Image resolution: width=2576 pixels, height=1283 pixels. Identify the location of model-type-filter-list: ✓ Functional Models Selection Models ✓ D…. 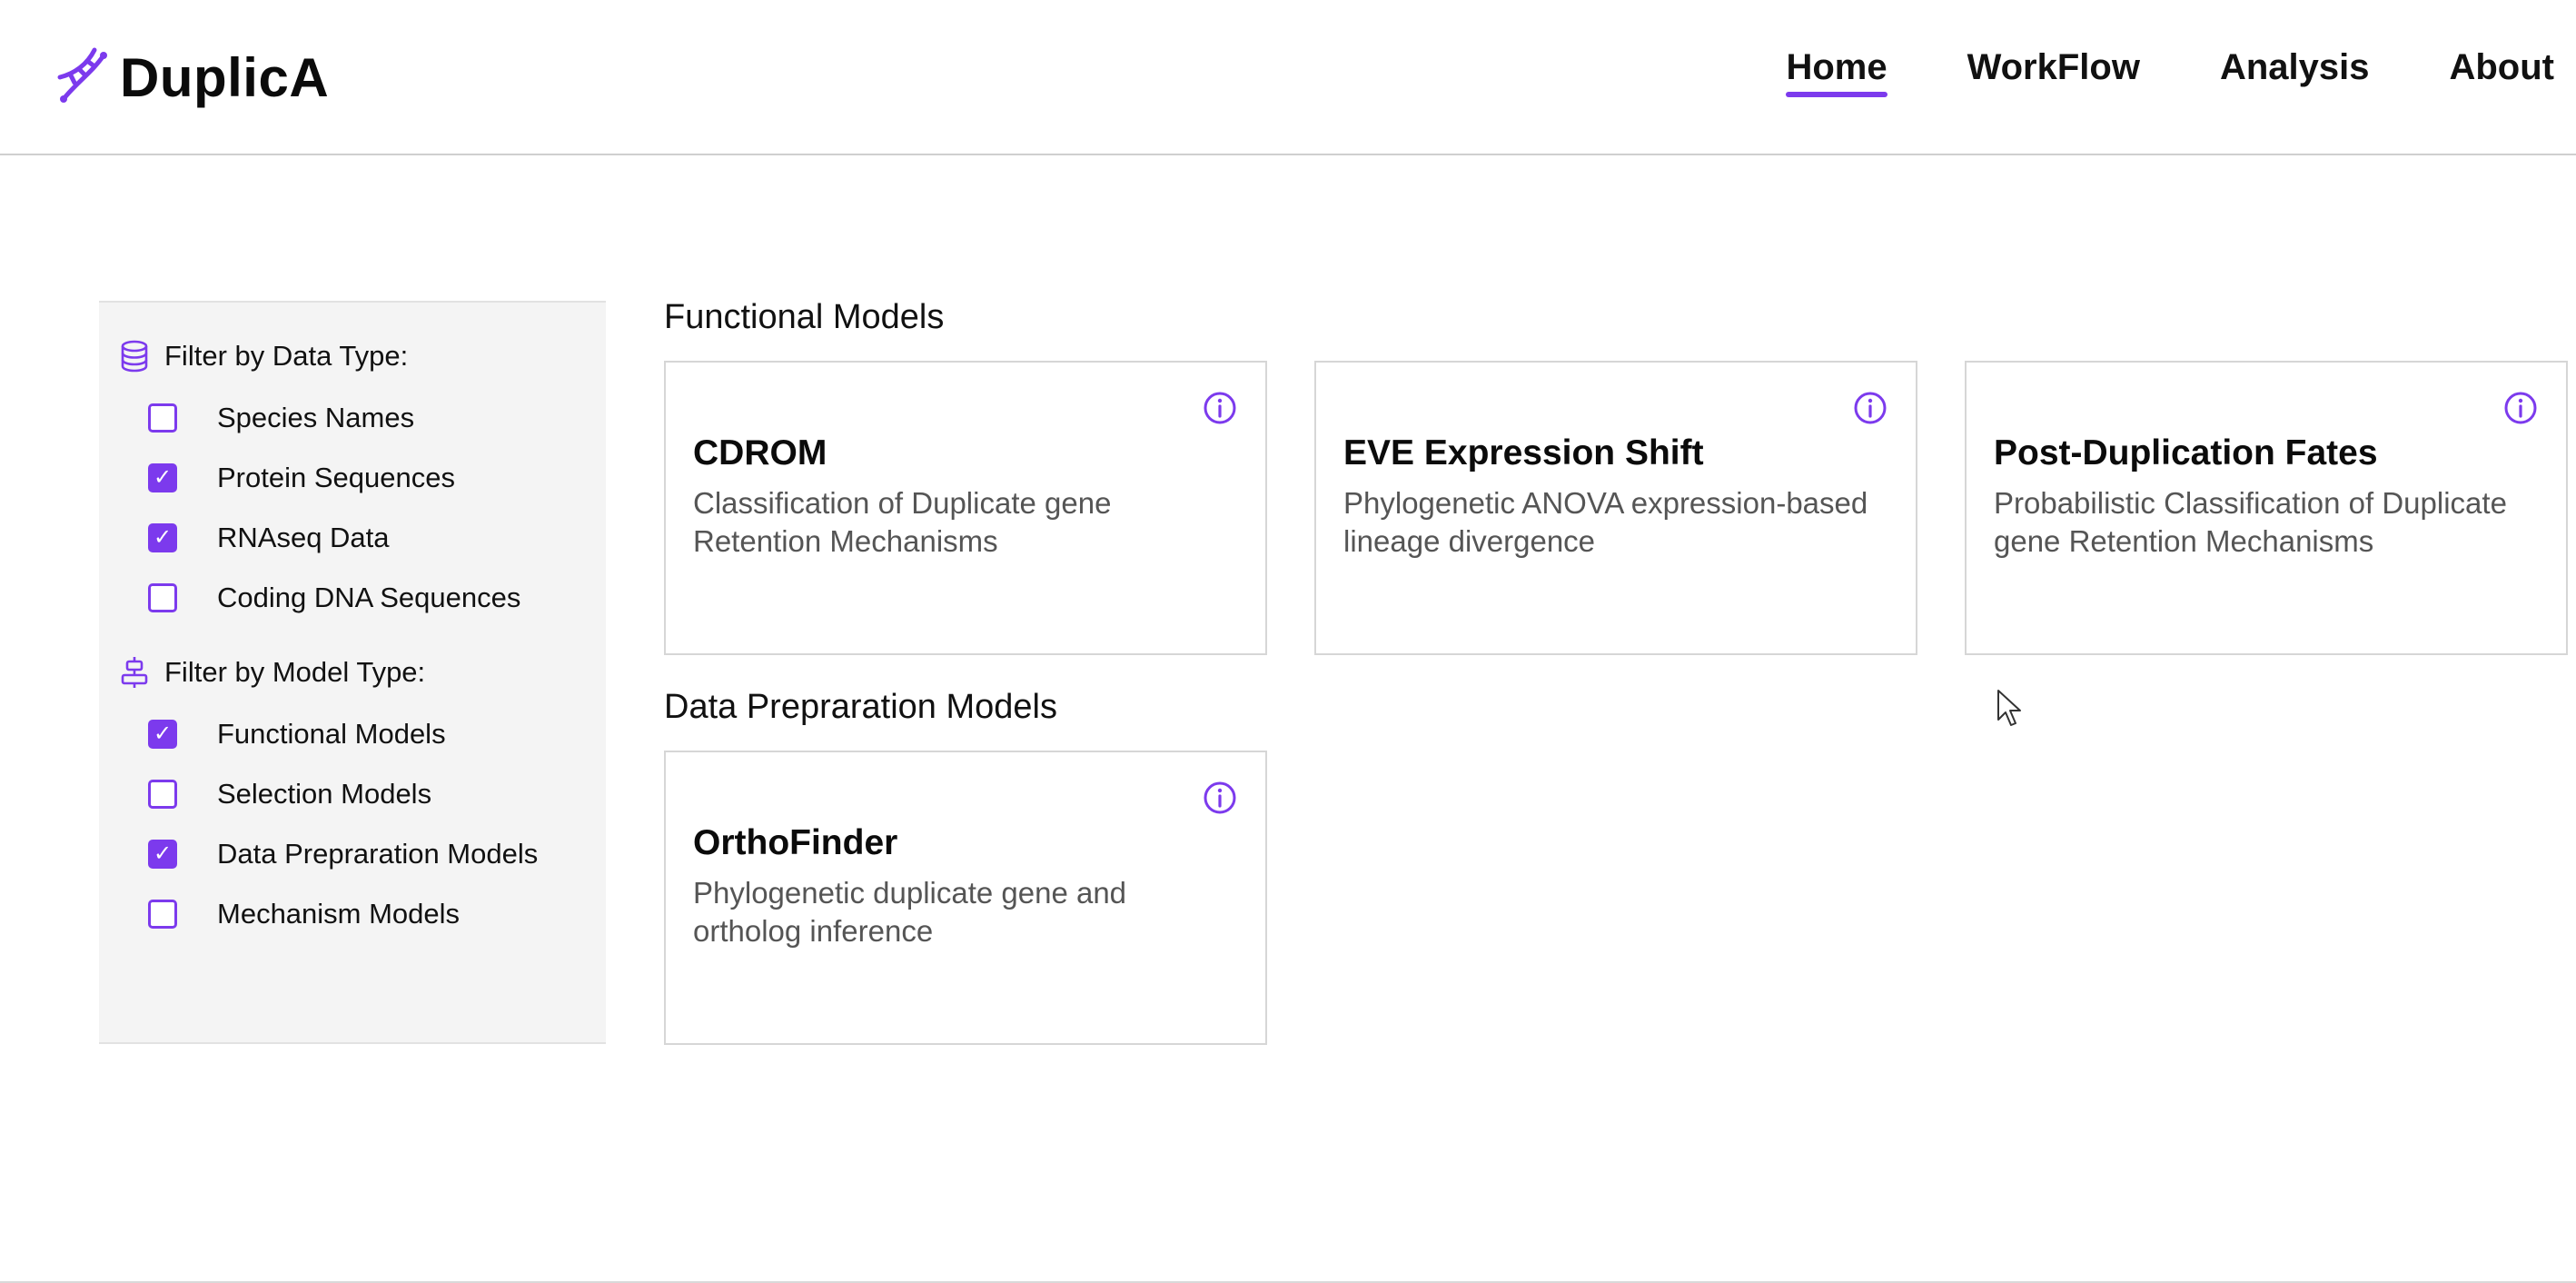
(361, 824).